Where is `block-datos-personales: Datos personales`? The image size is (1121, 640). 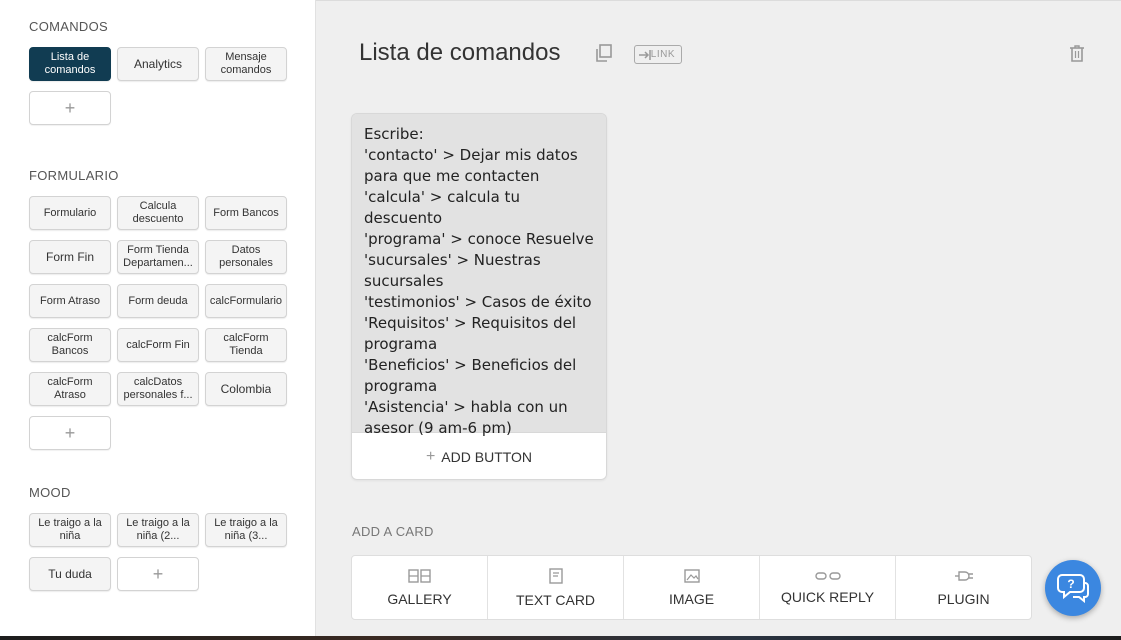 block-datos-personales: Datos personales is located at coordinates (246, 257).